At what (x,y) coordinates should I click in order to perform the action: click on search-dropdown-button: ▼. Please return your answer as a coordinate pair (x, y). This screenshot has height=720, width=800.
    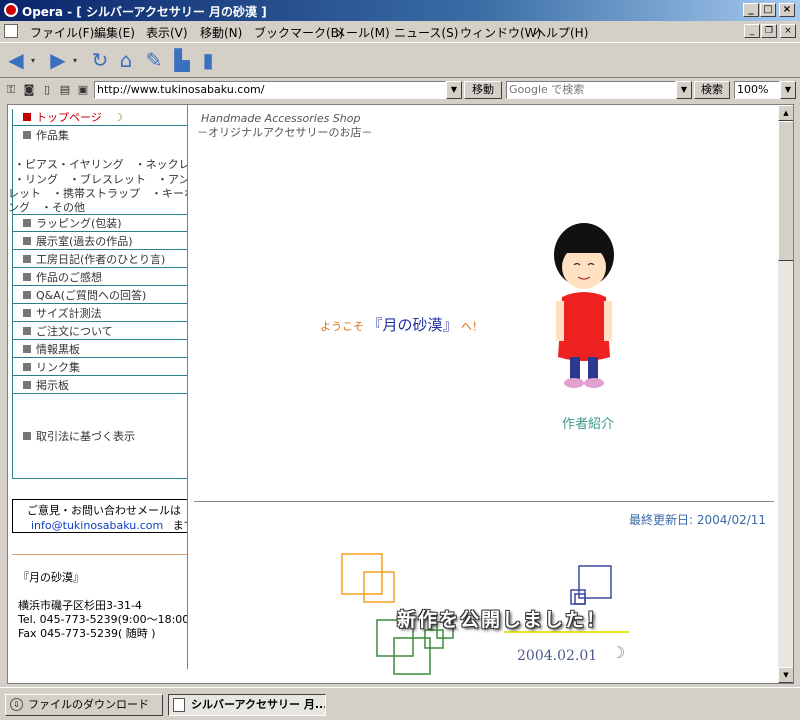
    Looking at the image, I should click on (684, 90).